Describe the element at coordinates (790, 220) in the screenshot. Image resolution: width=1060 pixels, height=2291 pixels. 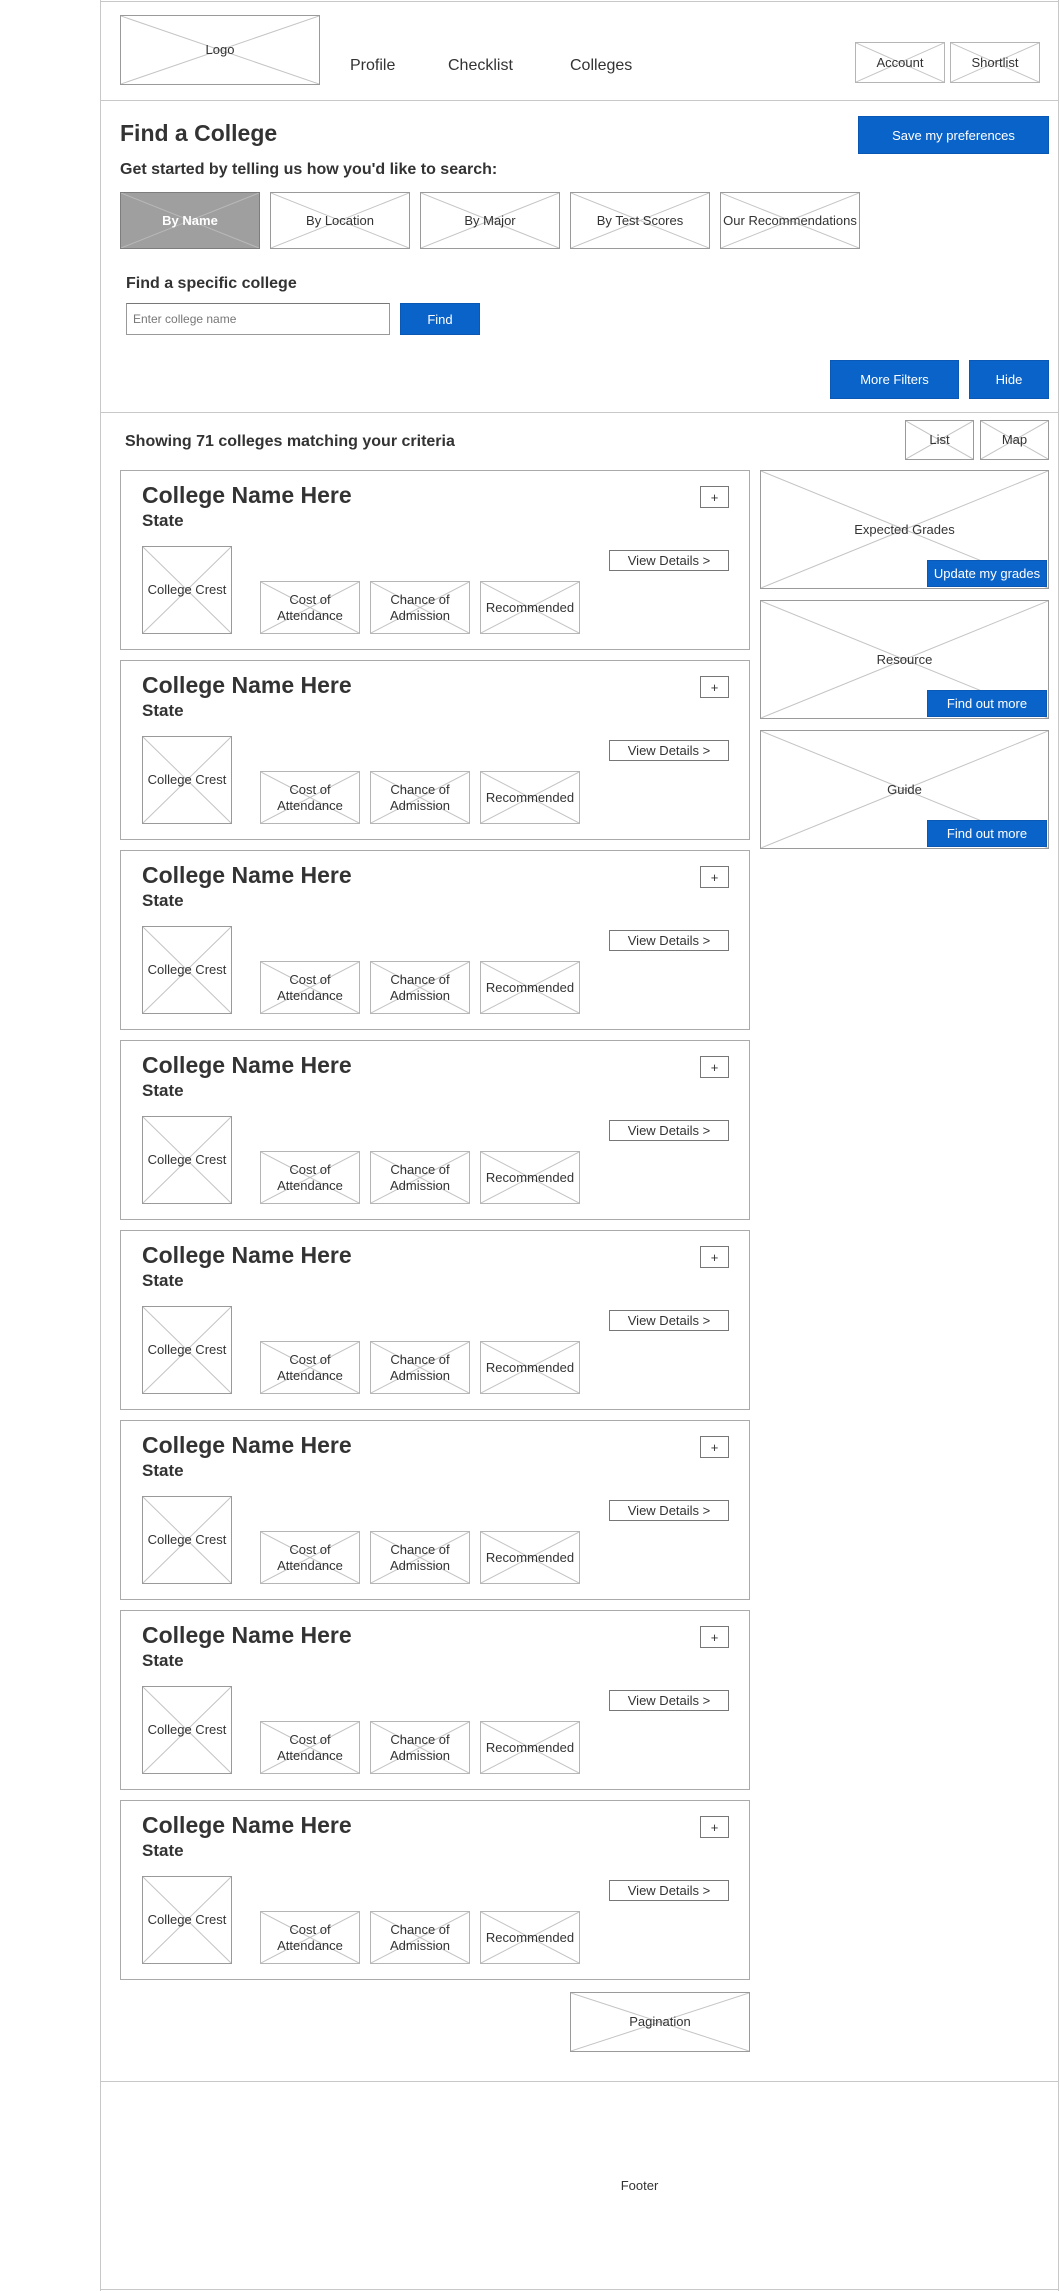
I see `tab-our-recommendations: Our Recommendations` at that location.